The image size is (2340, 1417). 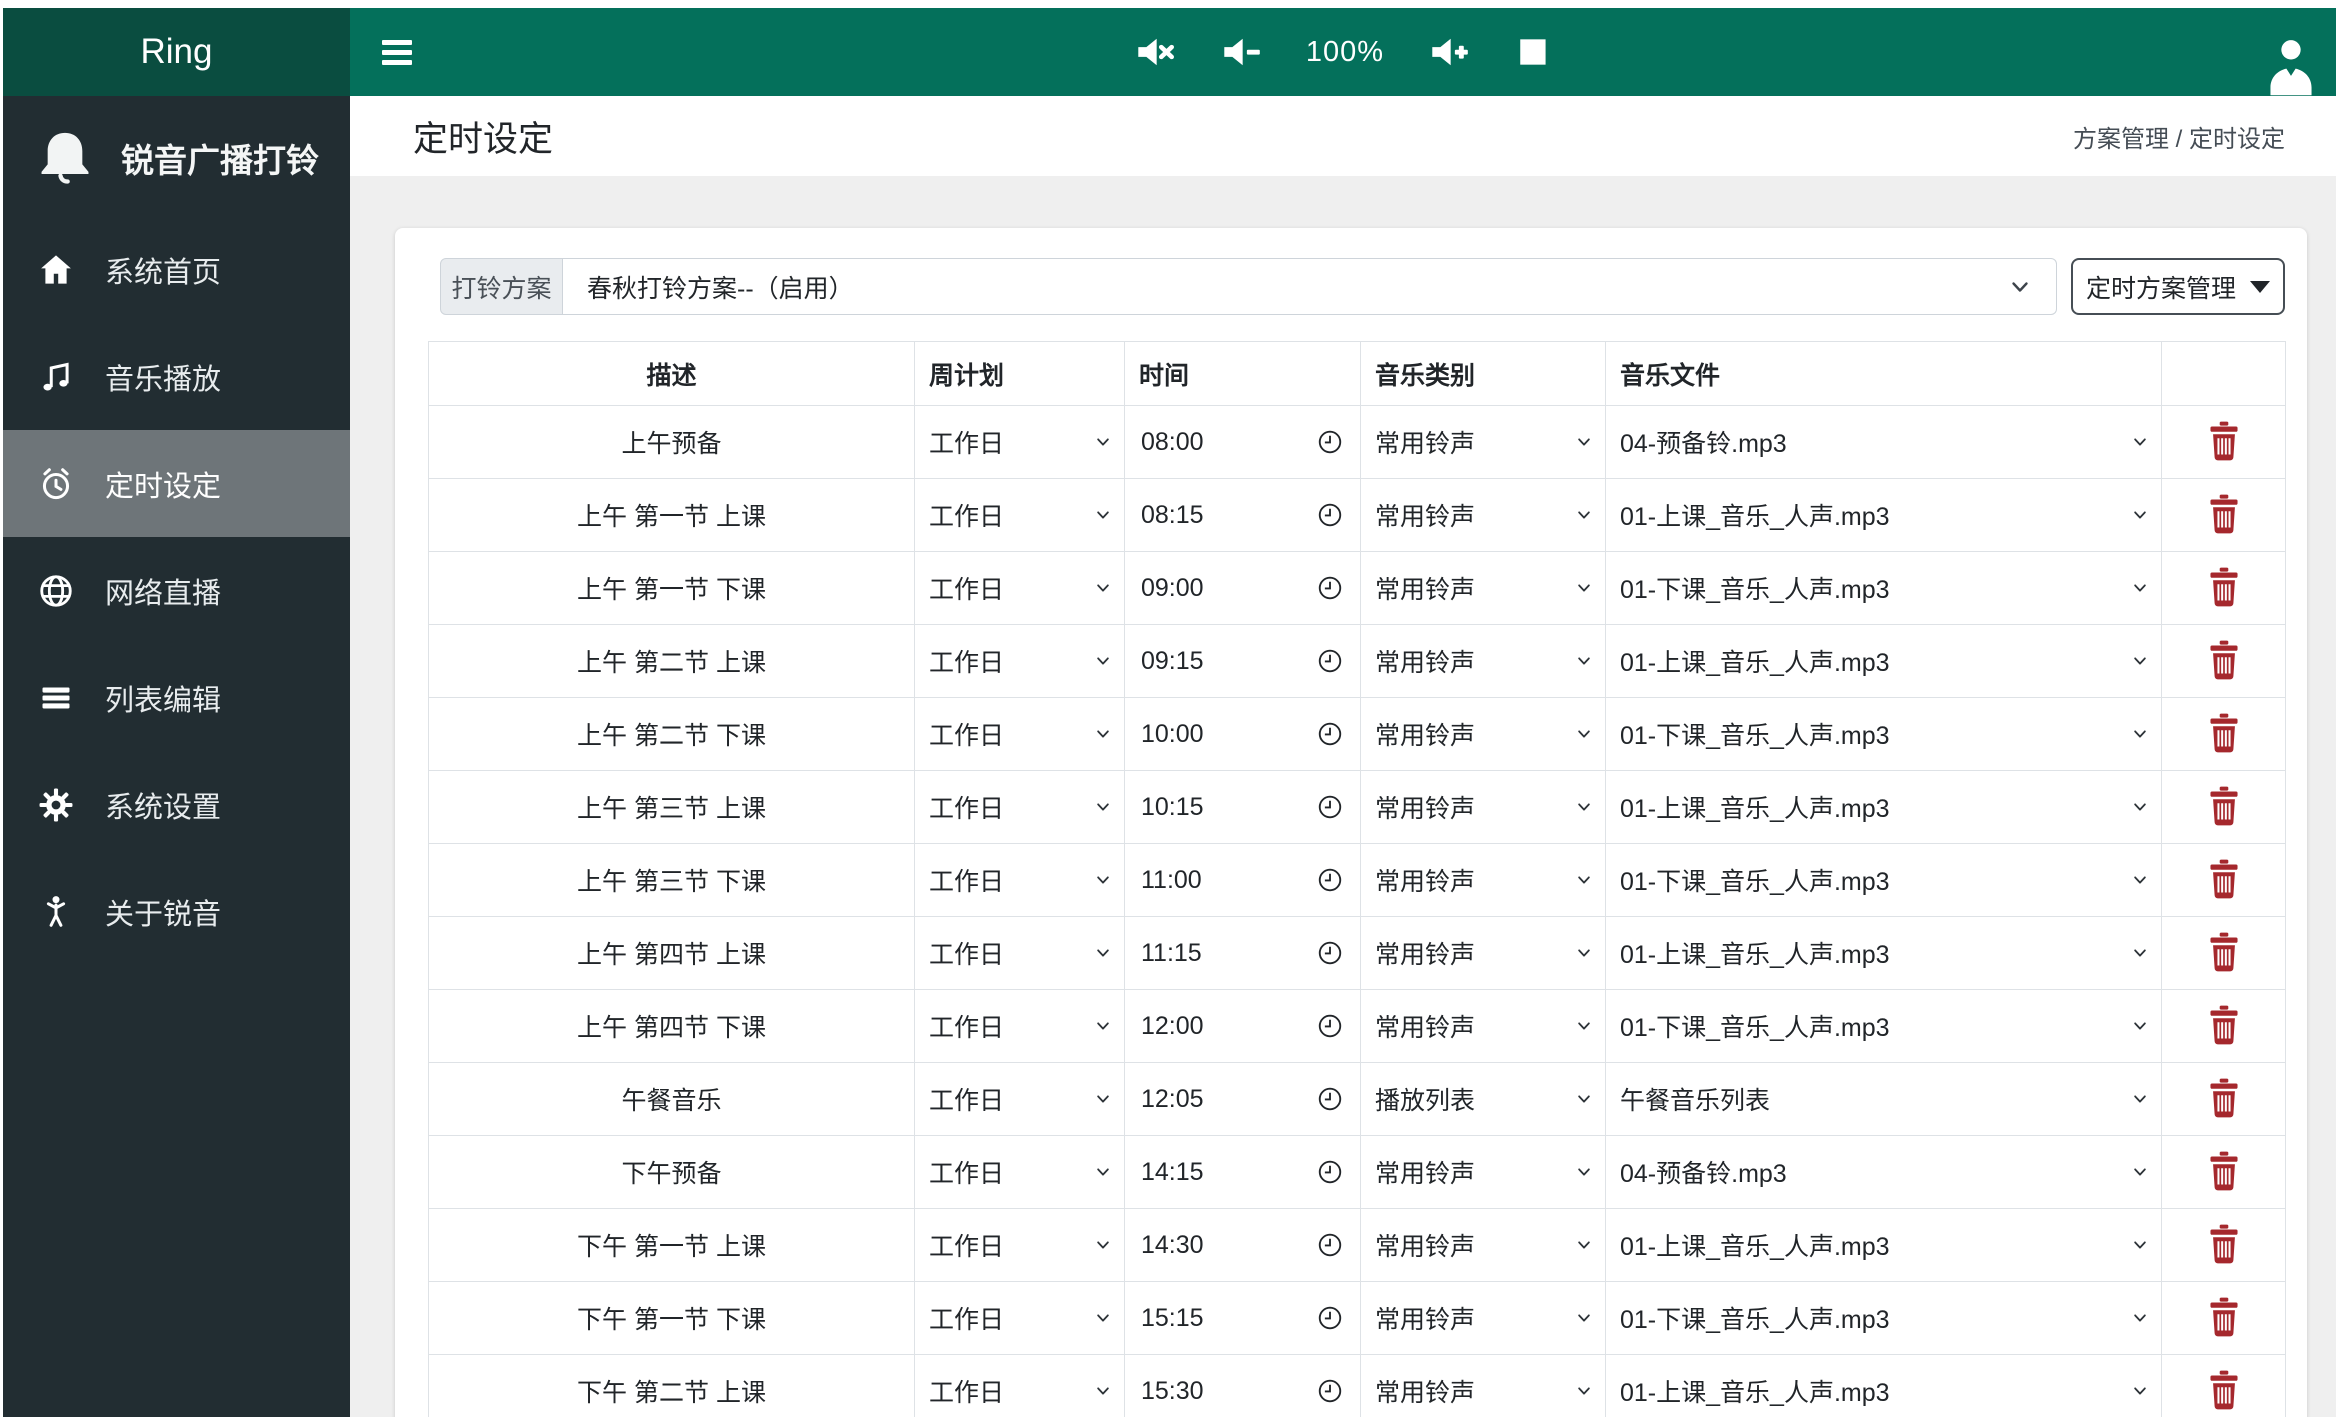 I want to click on sidebar-item-music: 音乐播放, so click(x=176, y=376).